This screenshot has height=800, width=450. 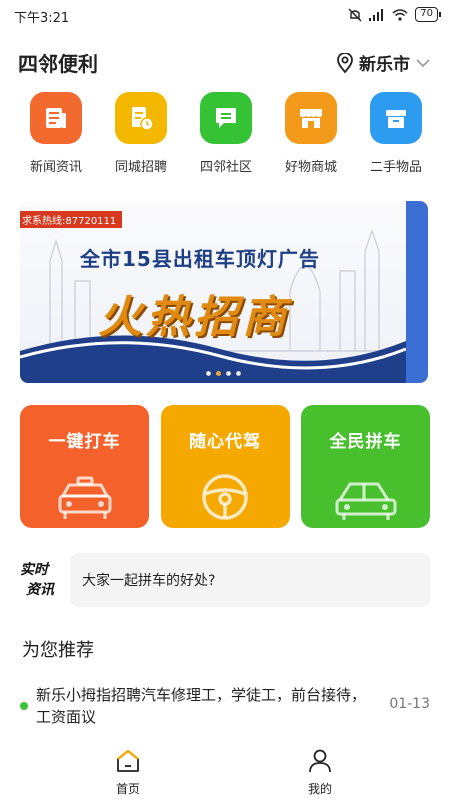 What do you see at coordinates (56, 118) in the screenshot?
I see `news-icon` at bounding box center [56, 118].